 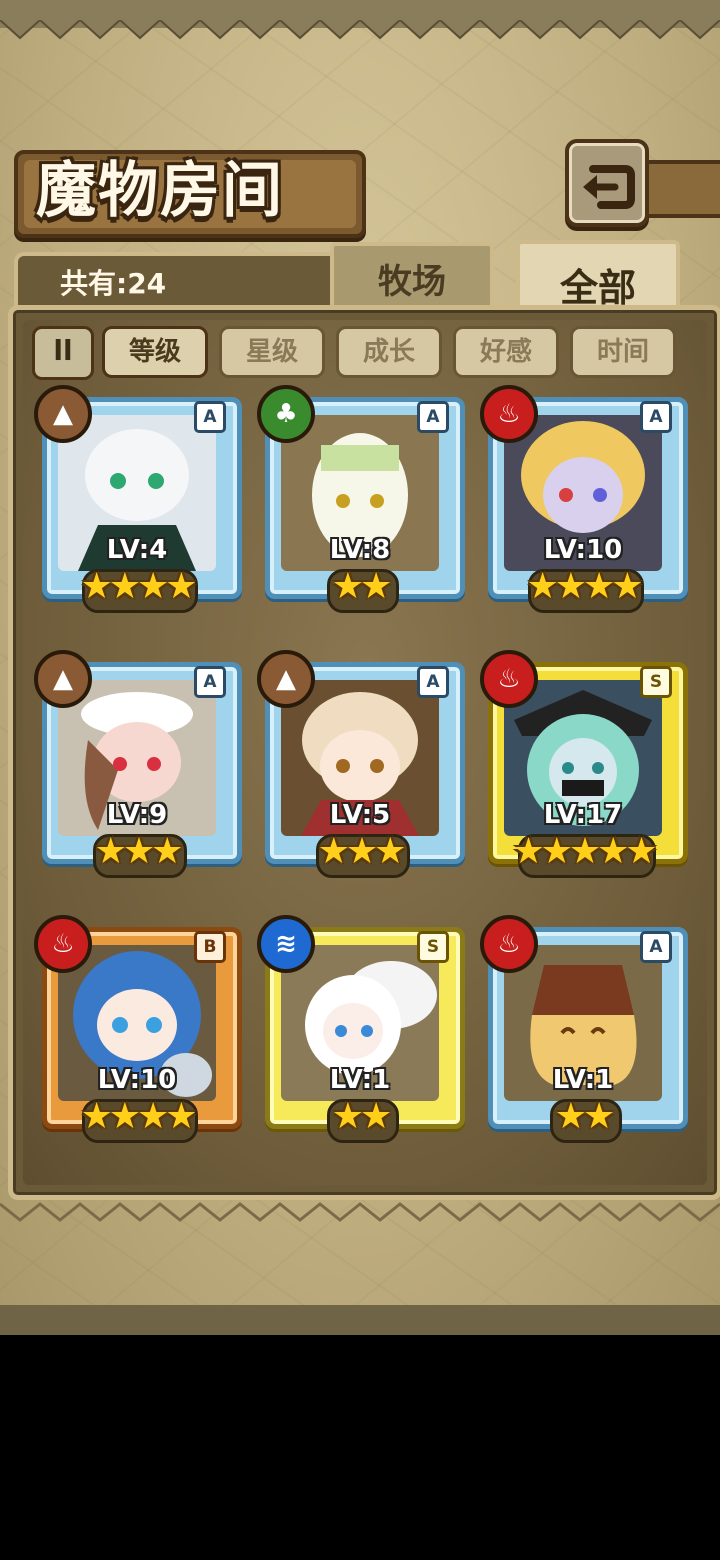 I want to click on monster-card: ▲ A LV:5 ★★★, so click(x=361, y=765).